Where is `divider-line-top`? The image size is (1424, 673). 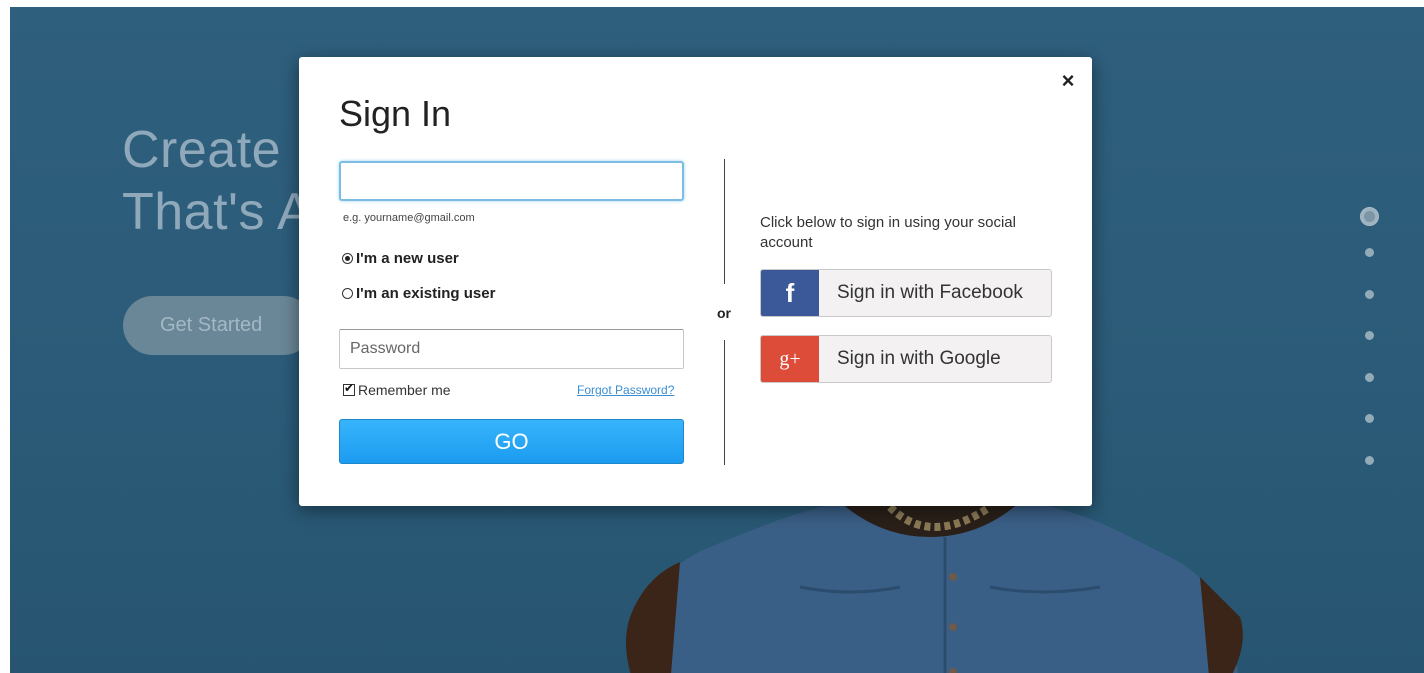 divider-line-top is located at coordinates (724, 221).